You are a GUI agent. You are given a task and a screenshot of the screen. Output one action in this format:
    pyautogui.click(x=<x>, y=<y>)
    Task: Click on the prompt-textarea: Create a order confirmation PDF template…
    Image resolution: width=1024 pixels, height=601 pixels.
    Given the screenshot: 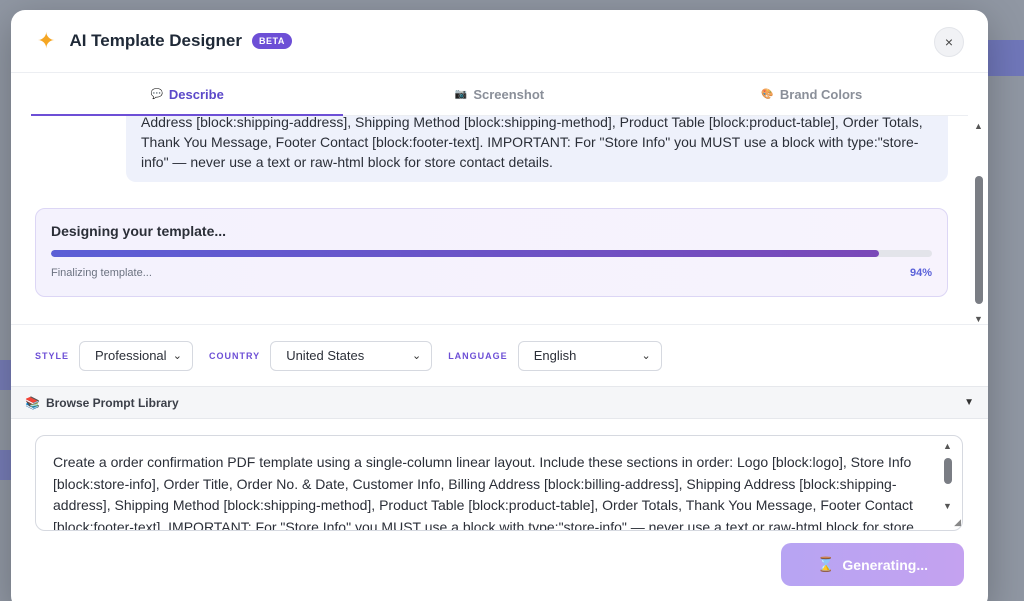 What is the action you would take?
    pyautogui.click(x=499, y=483)
    